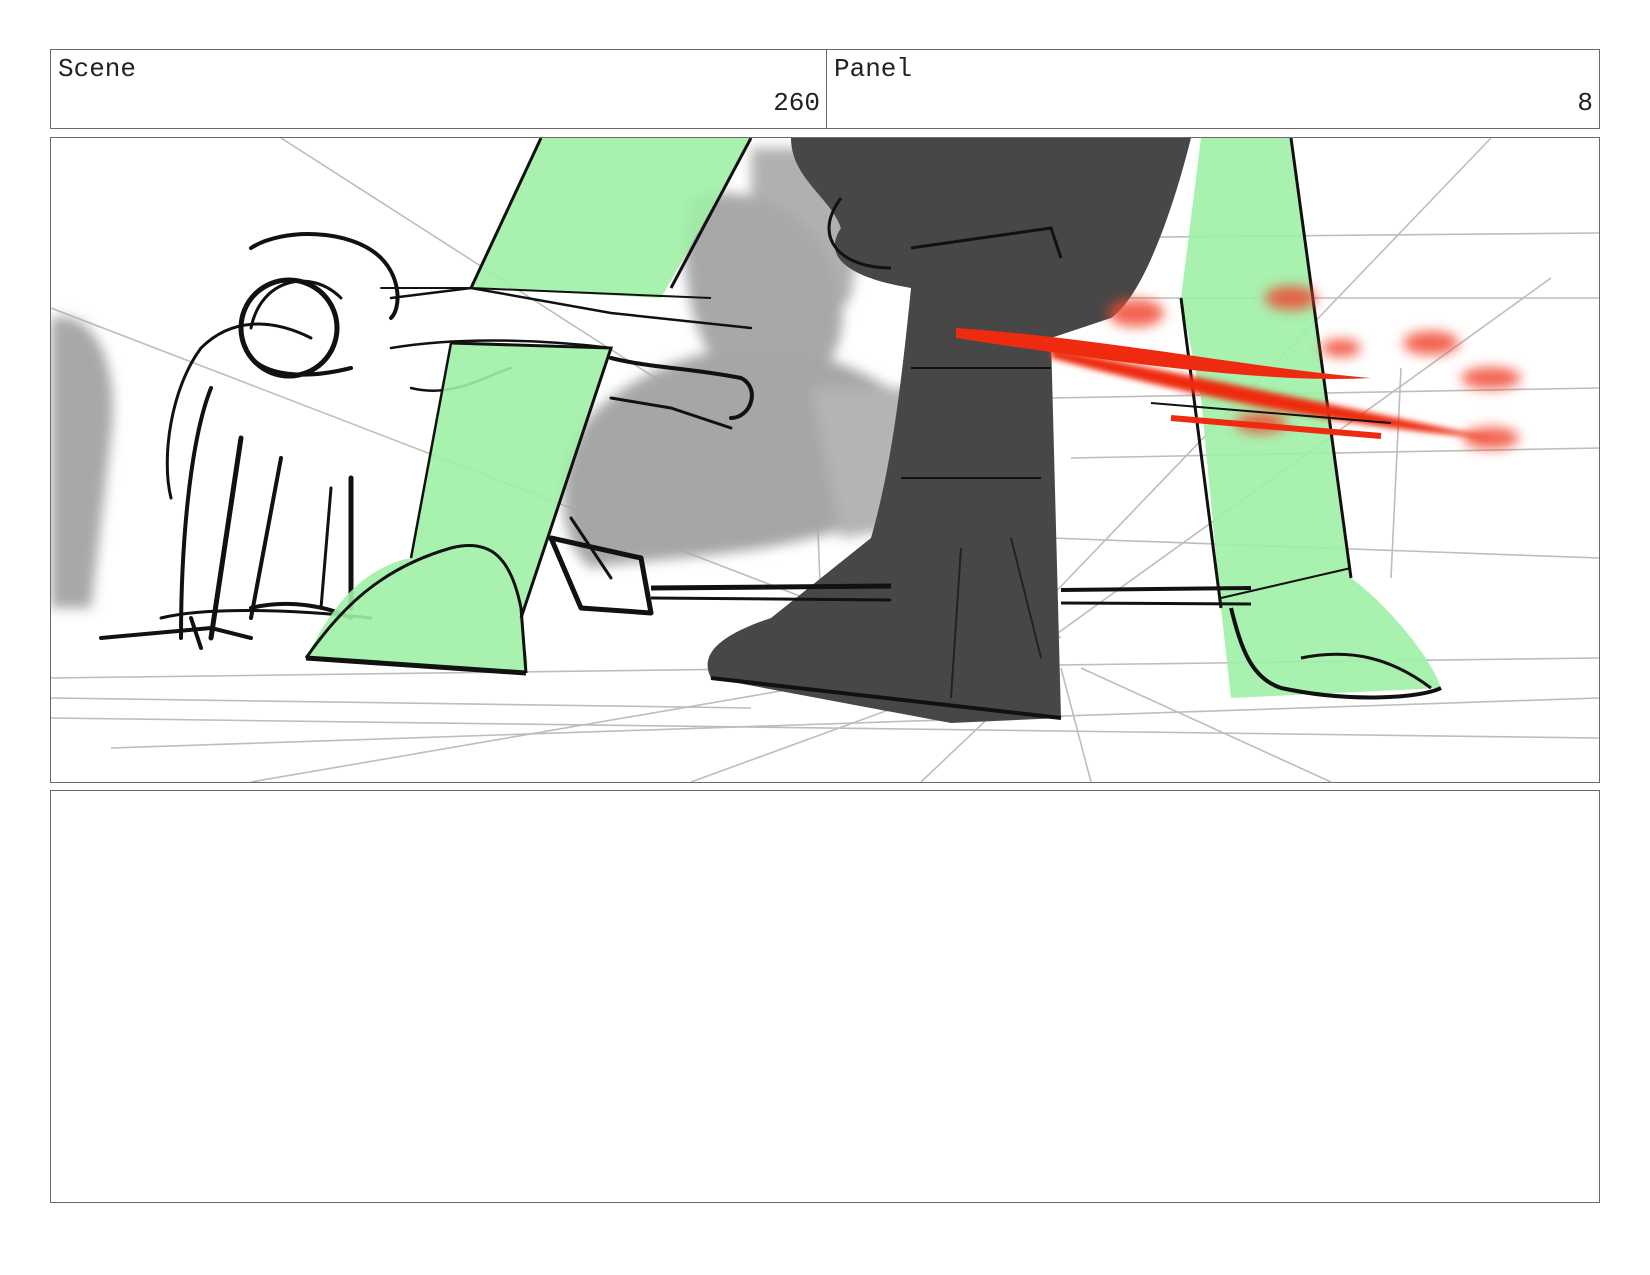 The image size is (1650, 1275). I want to click on scene-number: 260, so click(796, 103).